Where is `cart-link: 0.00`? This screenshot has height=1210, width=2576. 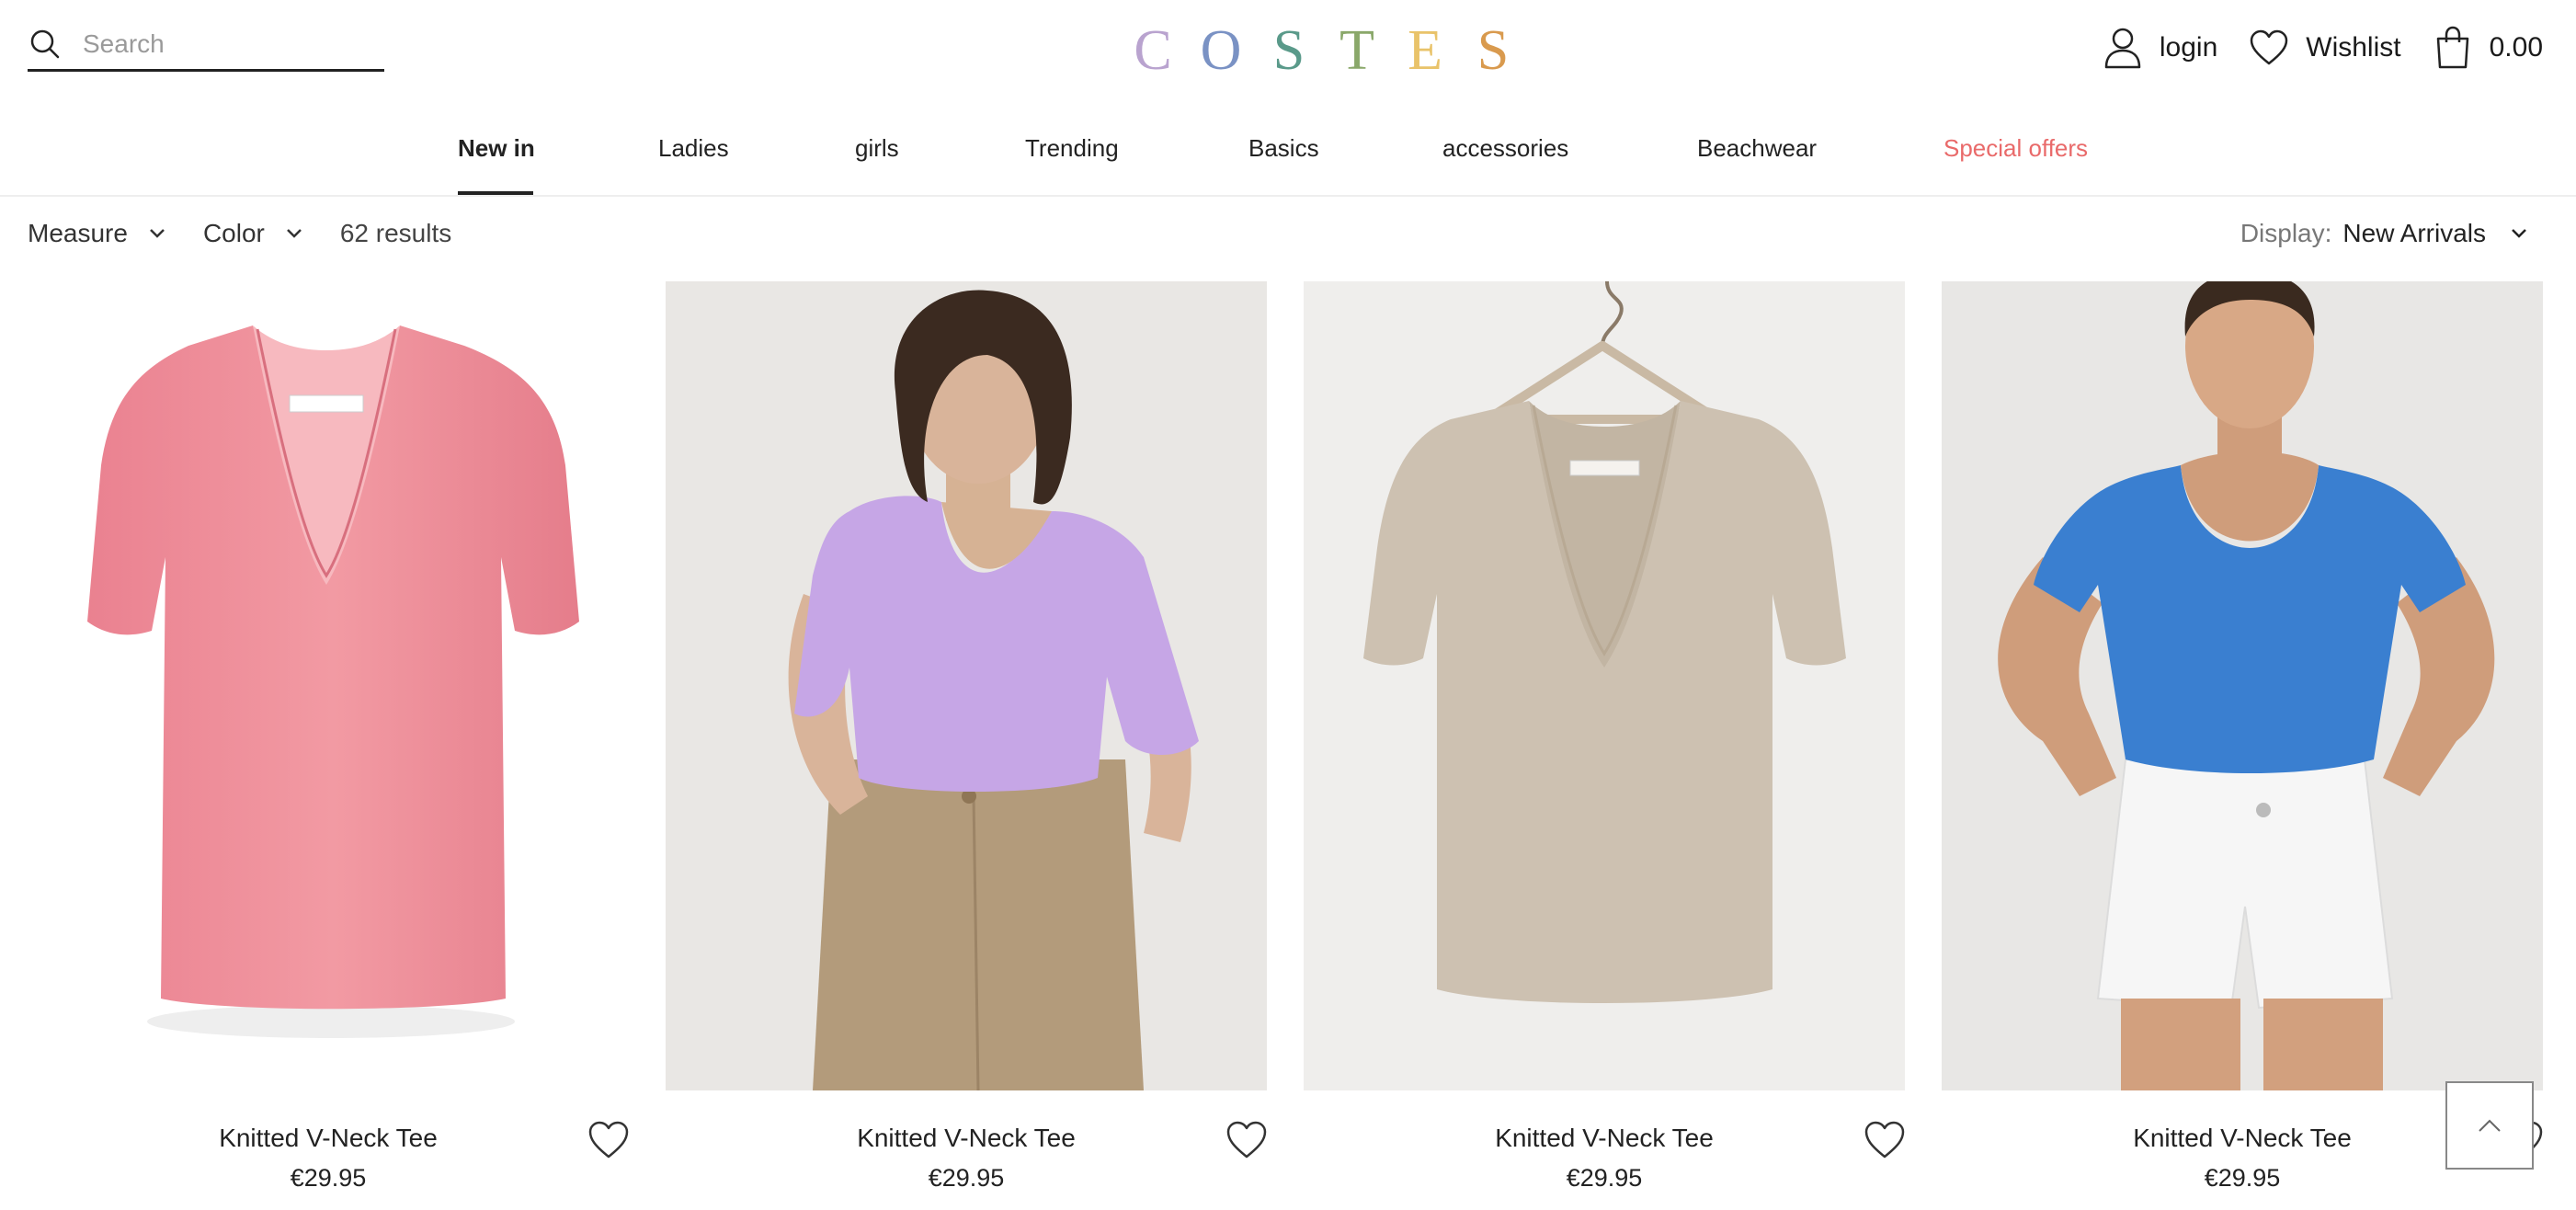 cart-link: 0.00 is located at coordinates (2488, 48).